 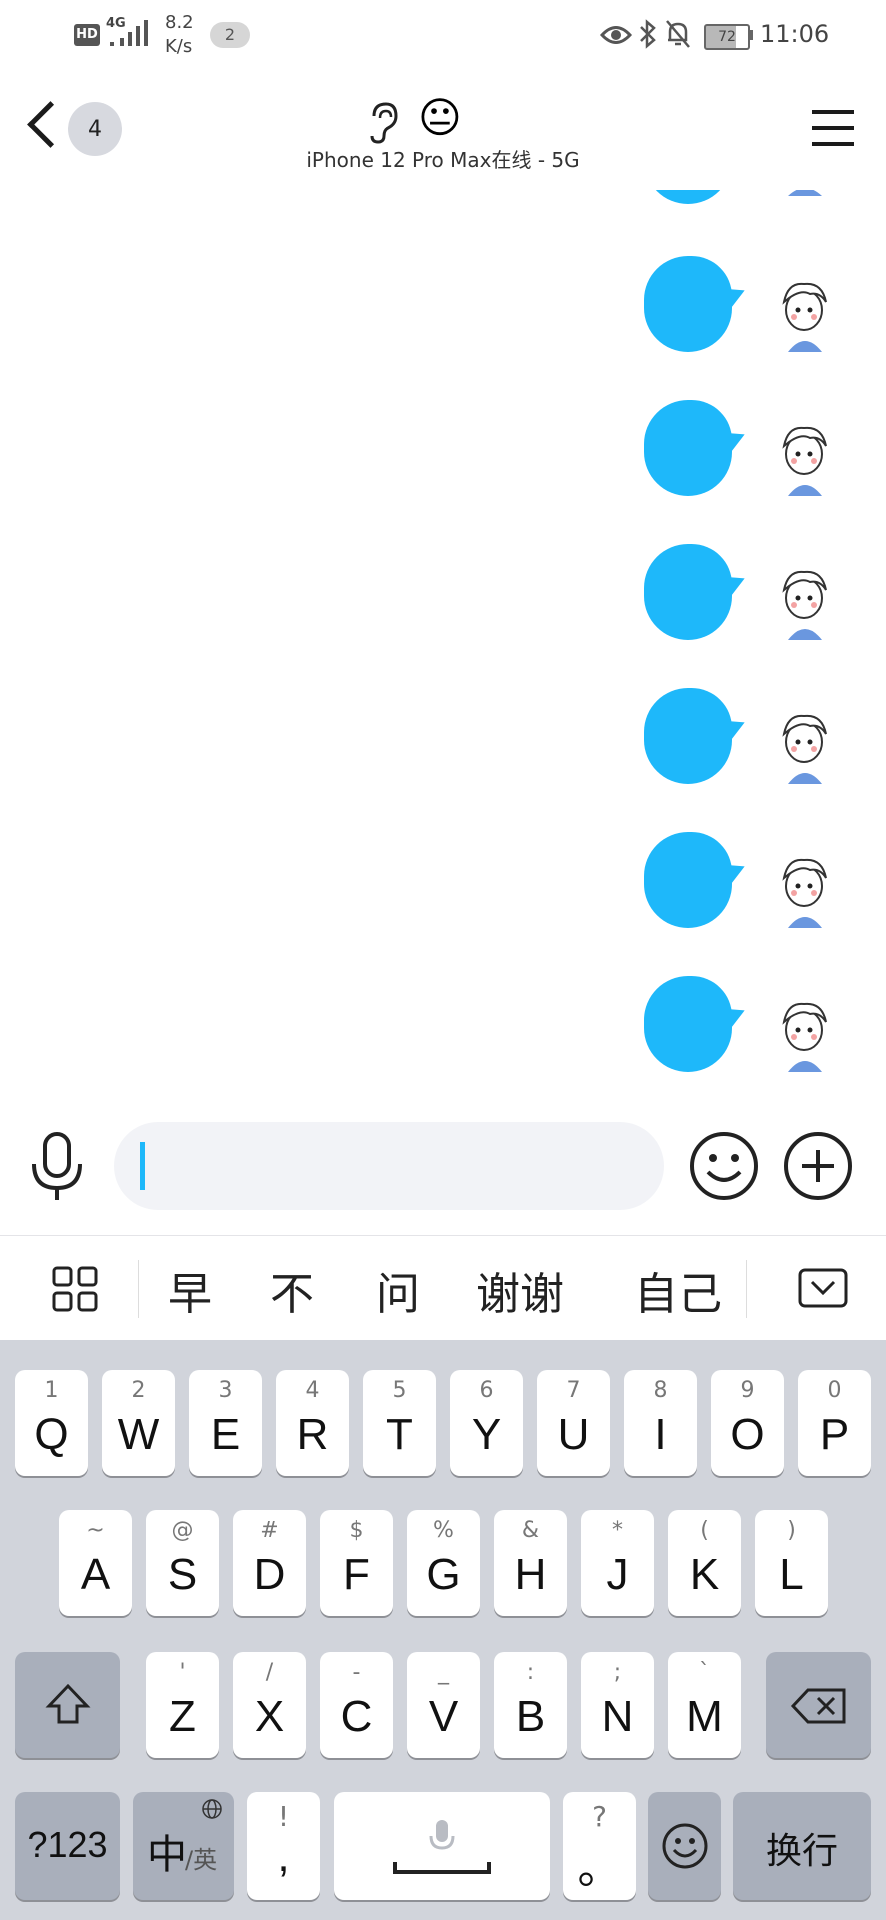 I want to click on candidate-word: 早, so click(x=190, y=1290).